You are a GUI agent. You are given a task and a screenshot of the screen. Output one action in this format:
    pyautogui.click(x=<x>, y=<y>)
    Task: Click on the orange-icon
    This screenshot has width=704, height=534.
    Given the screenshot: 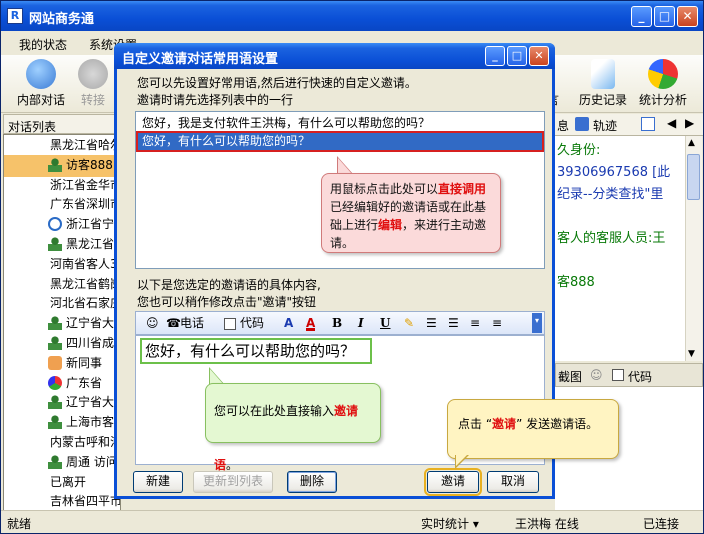 What is the action you would take?
    pyautogui.click(x=55, y=362)
    